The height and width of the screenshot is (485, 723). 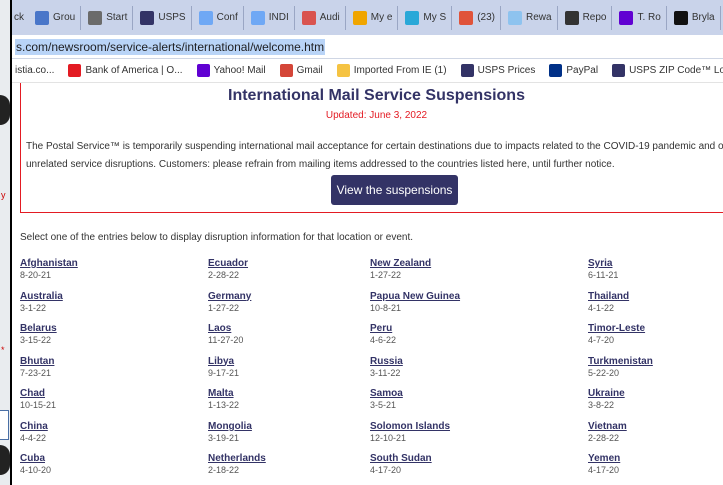 What do you see at coordinates (486, 17) in the screenshot?
I see `tab-label: (23)` at bounding box center [486, 17].